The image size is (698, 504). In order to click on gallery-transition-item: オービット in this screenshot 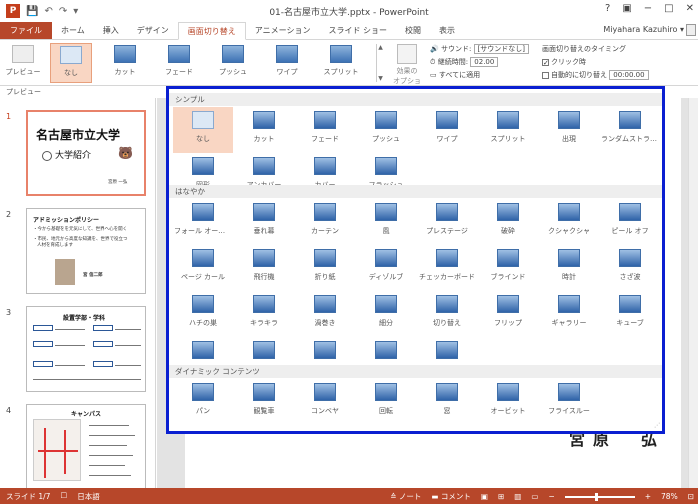, I will do `click(508, 402)`.